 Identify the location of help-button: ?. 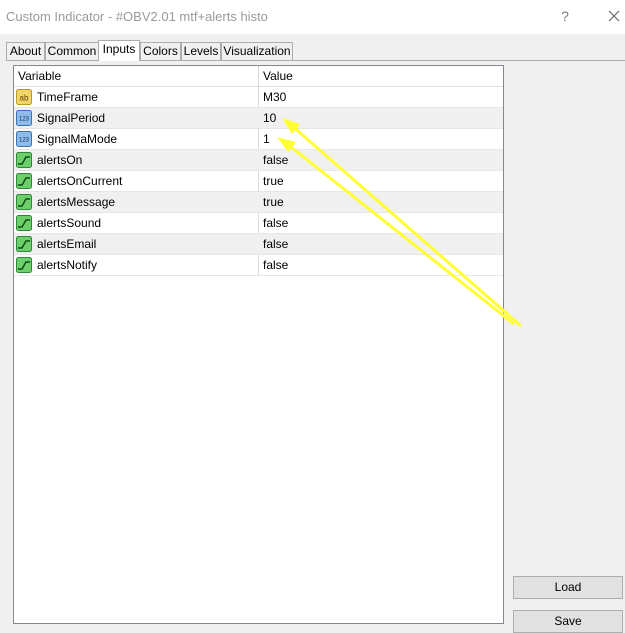
(565, 16).